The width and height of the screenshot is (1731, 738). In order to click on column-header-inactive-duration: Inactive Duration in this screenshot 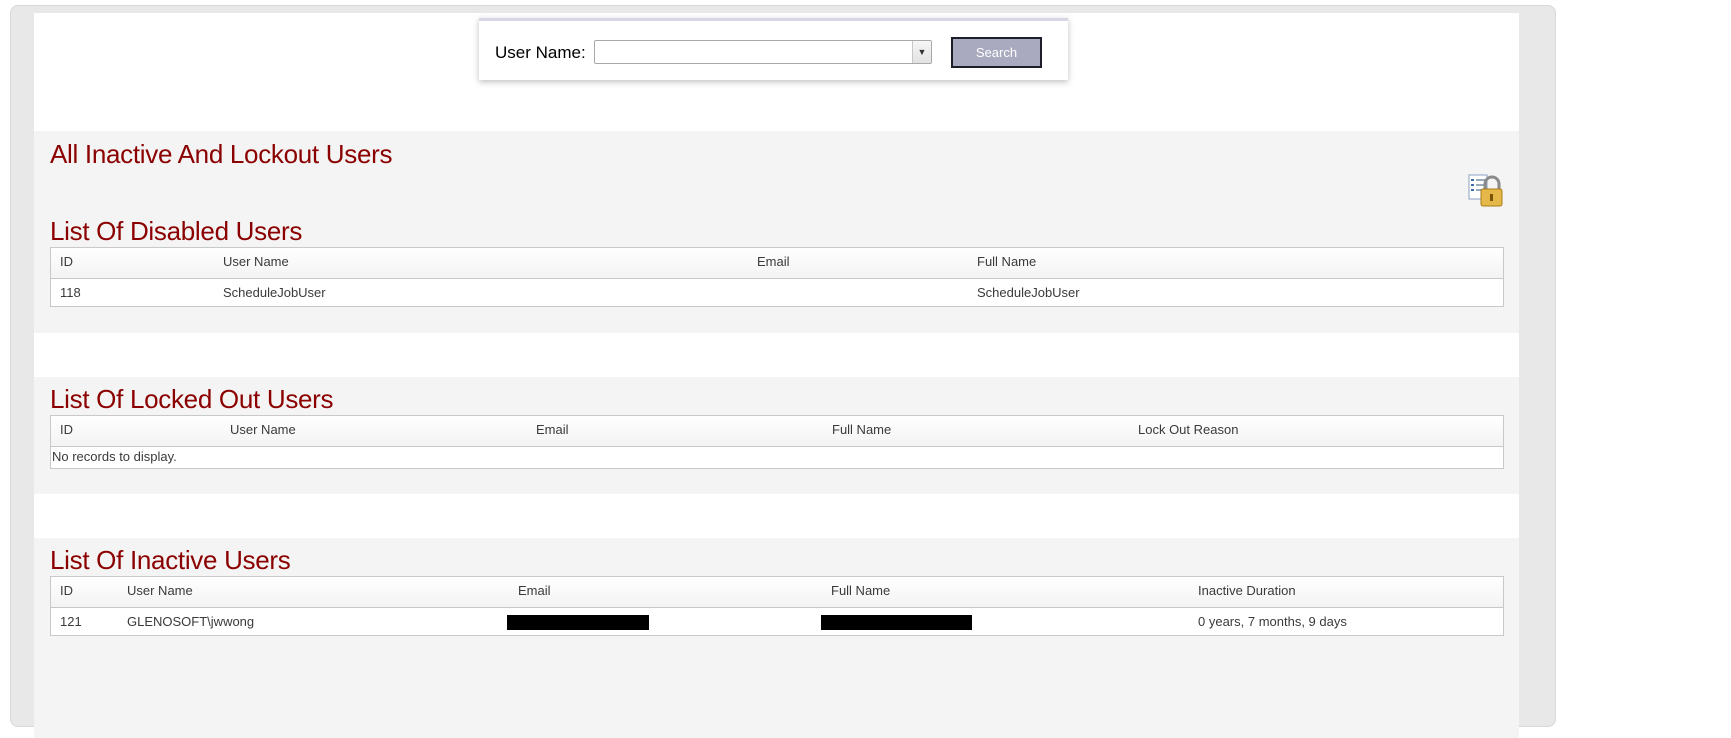, I will do `click(1247, 591)`.